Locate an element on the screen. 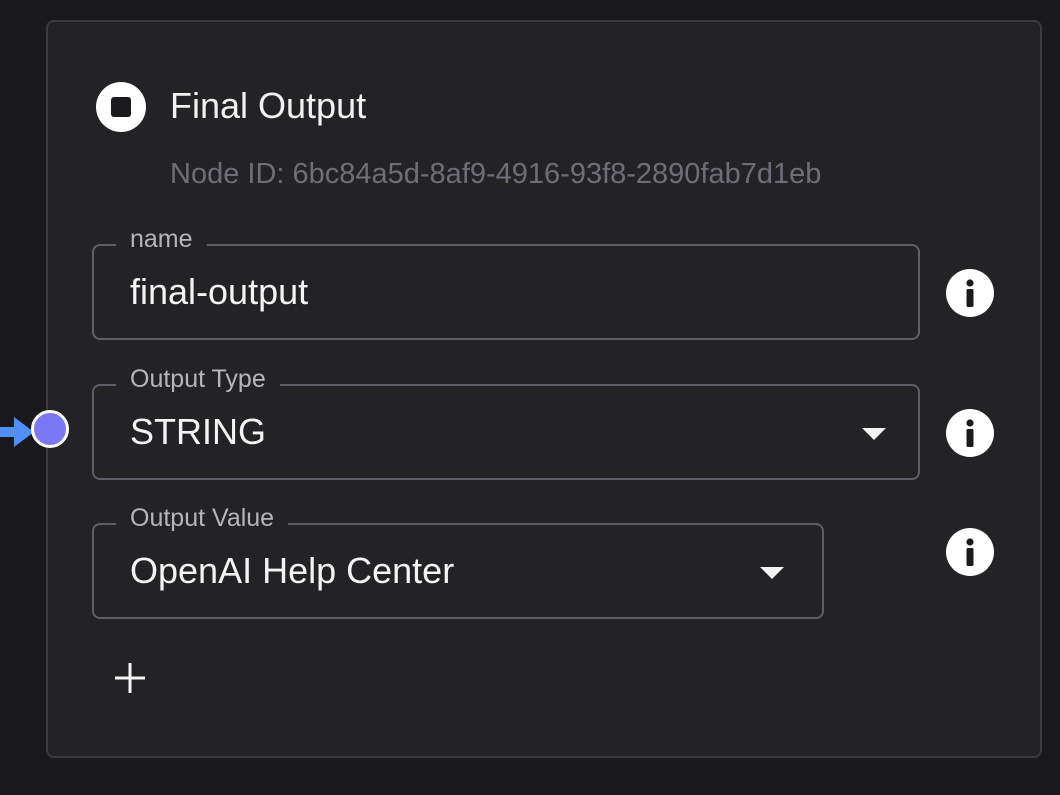 Image resolution: width=1060 pixels, height=795 pixels. add-output-button is located at coordinates (130, 678).